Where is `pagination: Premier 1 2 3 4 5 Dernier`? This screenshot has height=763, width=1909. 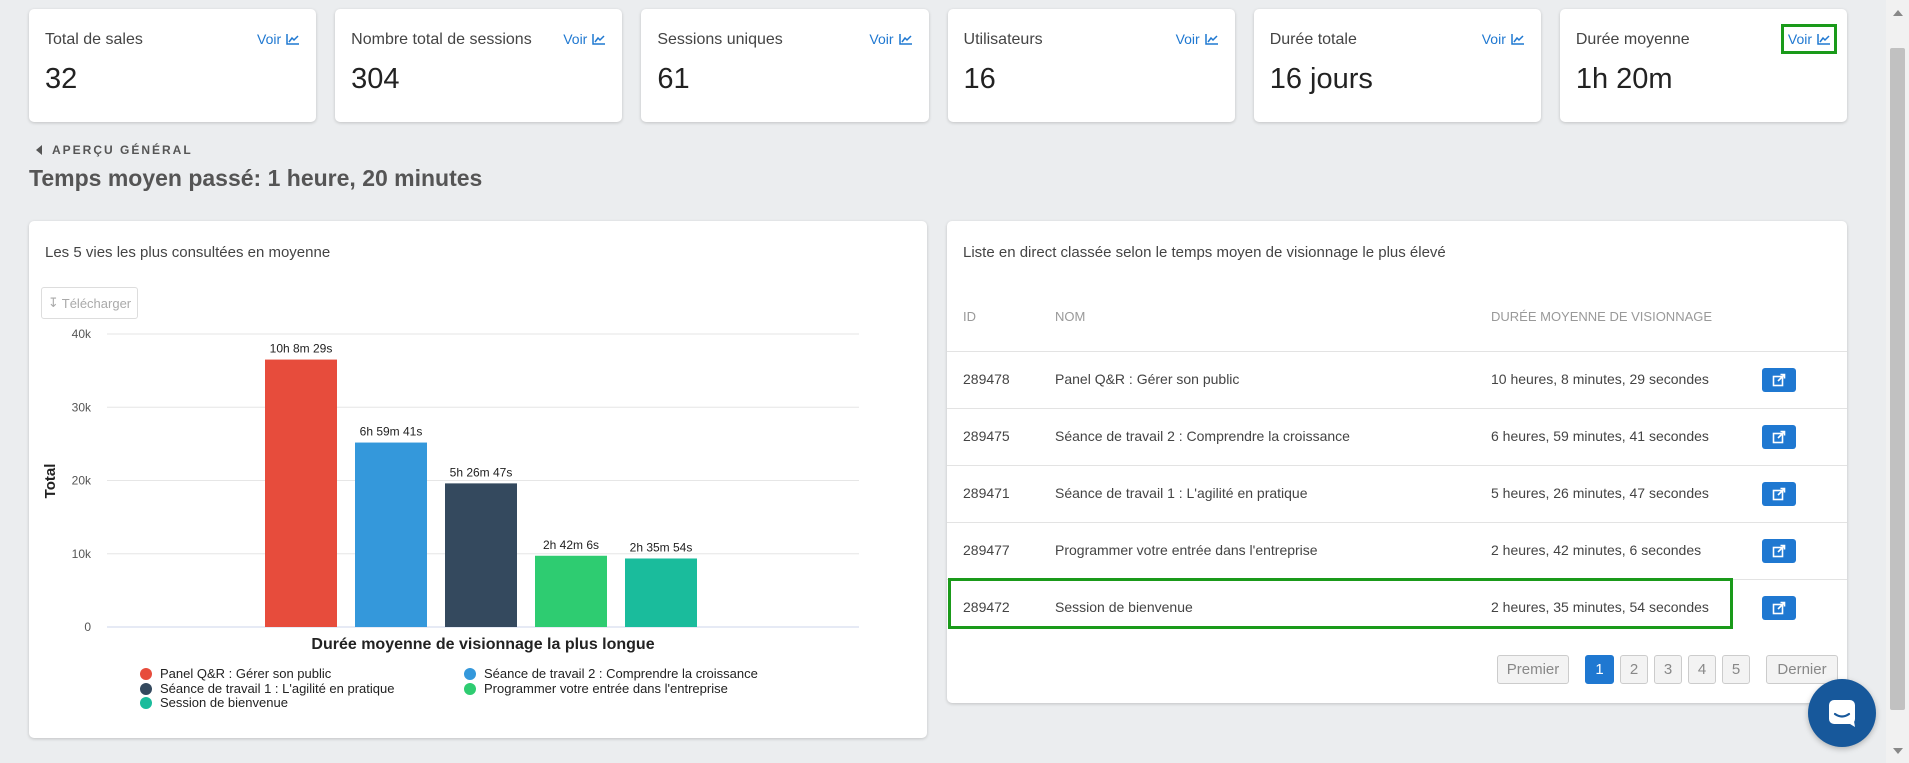 pagination: Premier 1 2 3 4 5 Dernier is located at coordinates (1667, 669).